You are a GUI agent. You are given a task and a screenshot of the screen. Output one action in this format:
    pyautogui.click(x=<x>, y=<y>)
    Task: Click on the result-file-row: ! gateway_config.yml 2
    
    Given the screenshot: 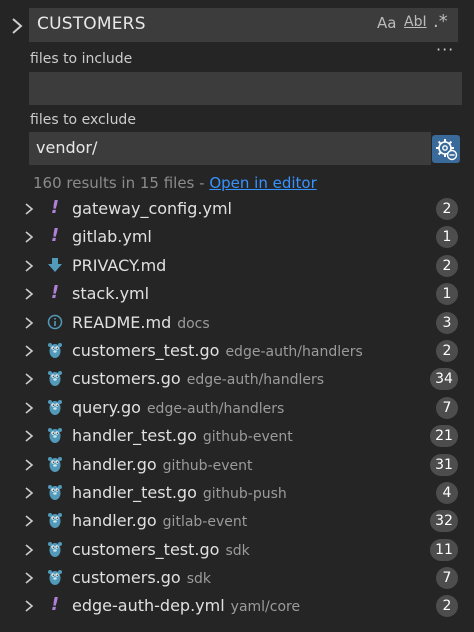 What is the action you would take?
    pyautogui.click(x=237, y=208)
    